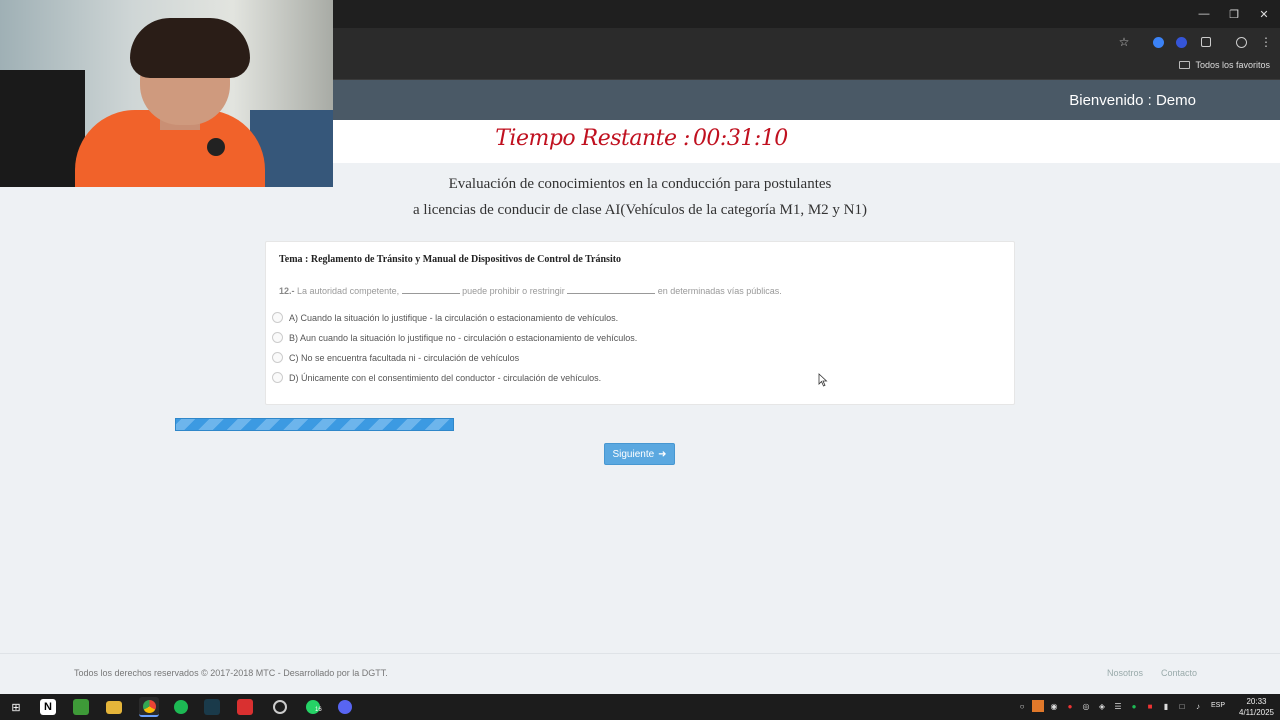 This screenshot has height=720, width=1280. What do you see at coordinates (318, 710) in the screenshot?
I see `whatsapp-badge: 16` at bounding box center [318, 710].